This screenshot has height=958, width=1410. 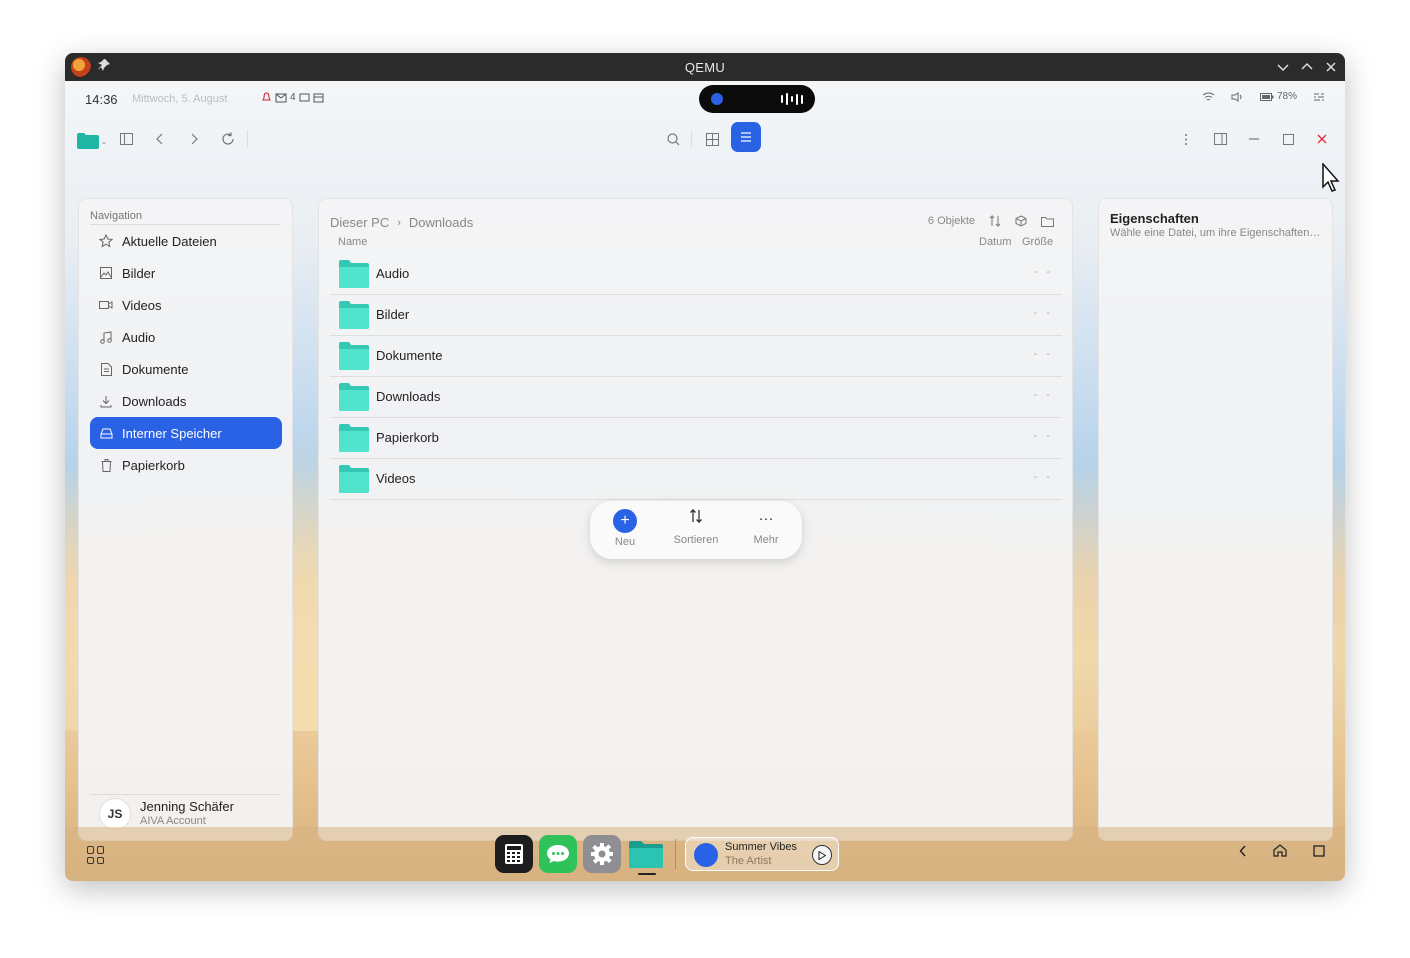 What do you see at coordinates (1043, 477) in the screenshot?
I see `file-date-size: - -` at bounding box center [1043, 477].